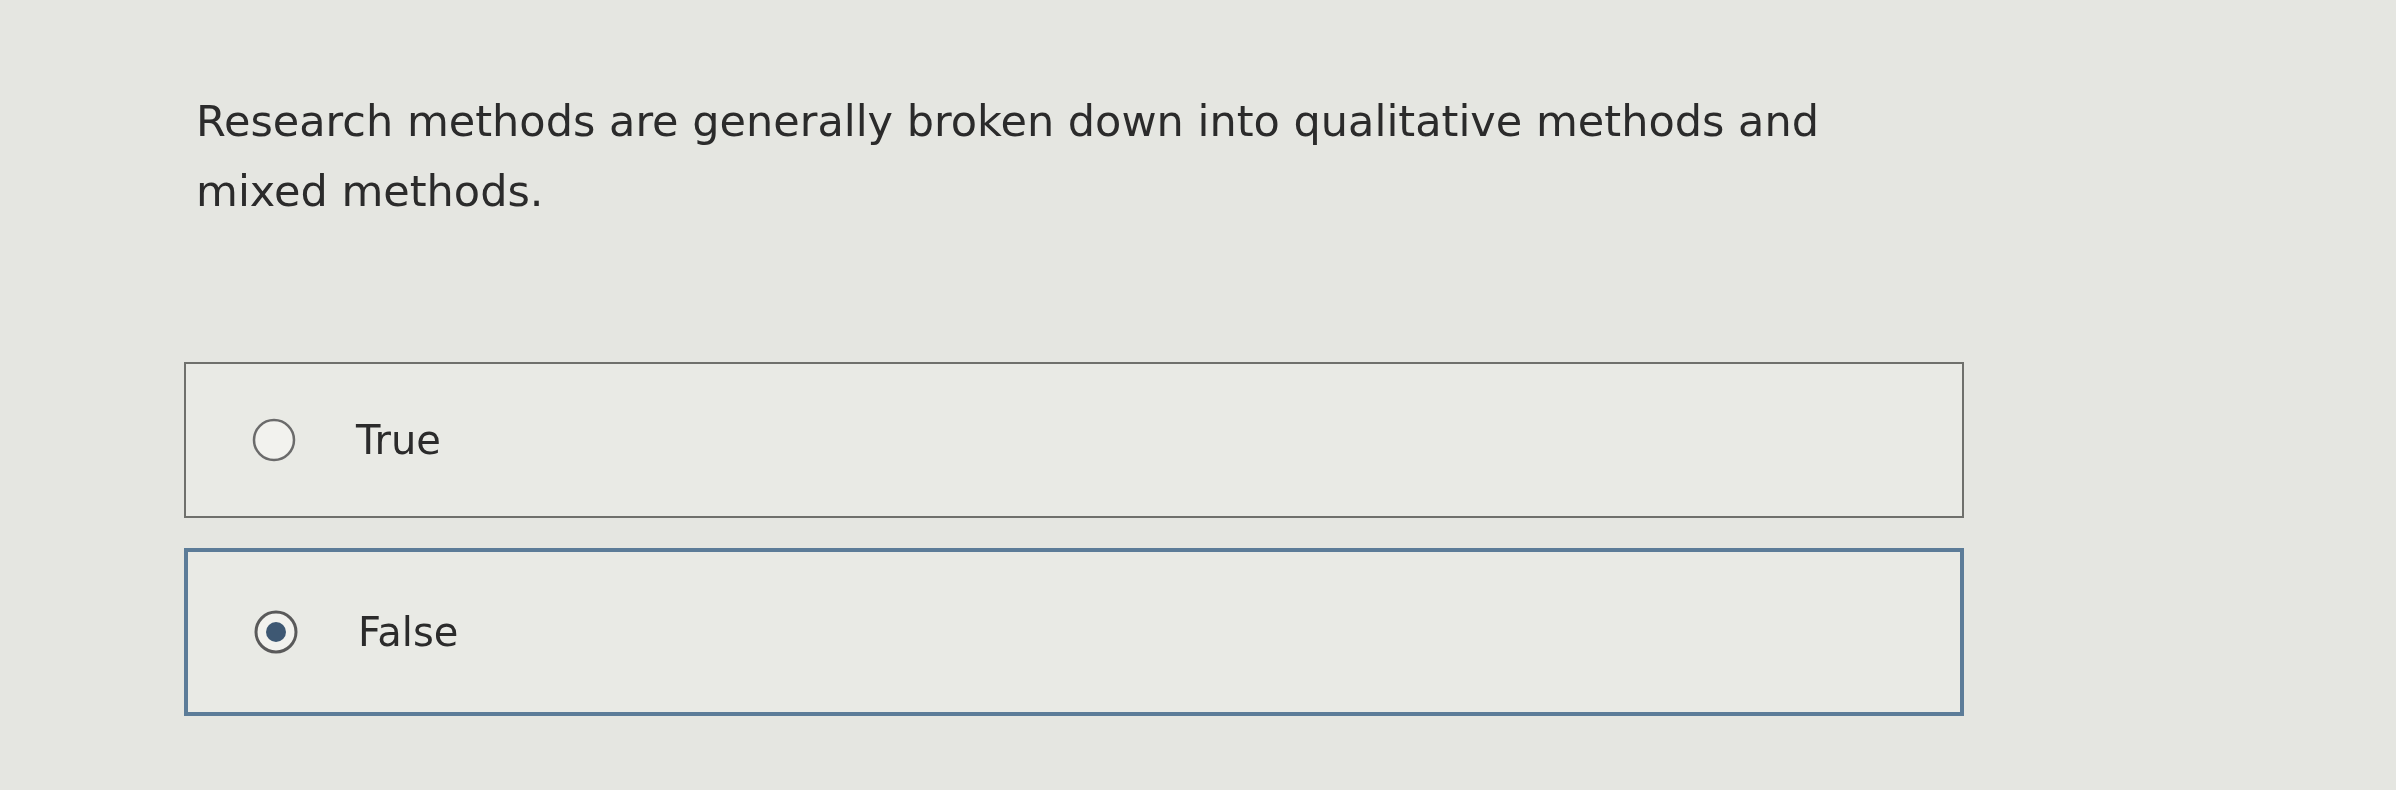  What do you see at coordinates (1074, 440) in the screenshot?
I see `answer-option: True` at bounding box center [1074, 440].